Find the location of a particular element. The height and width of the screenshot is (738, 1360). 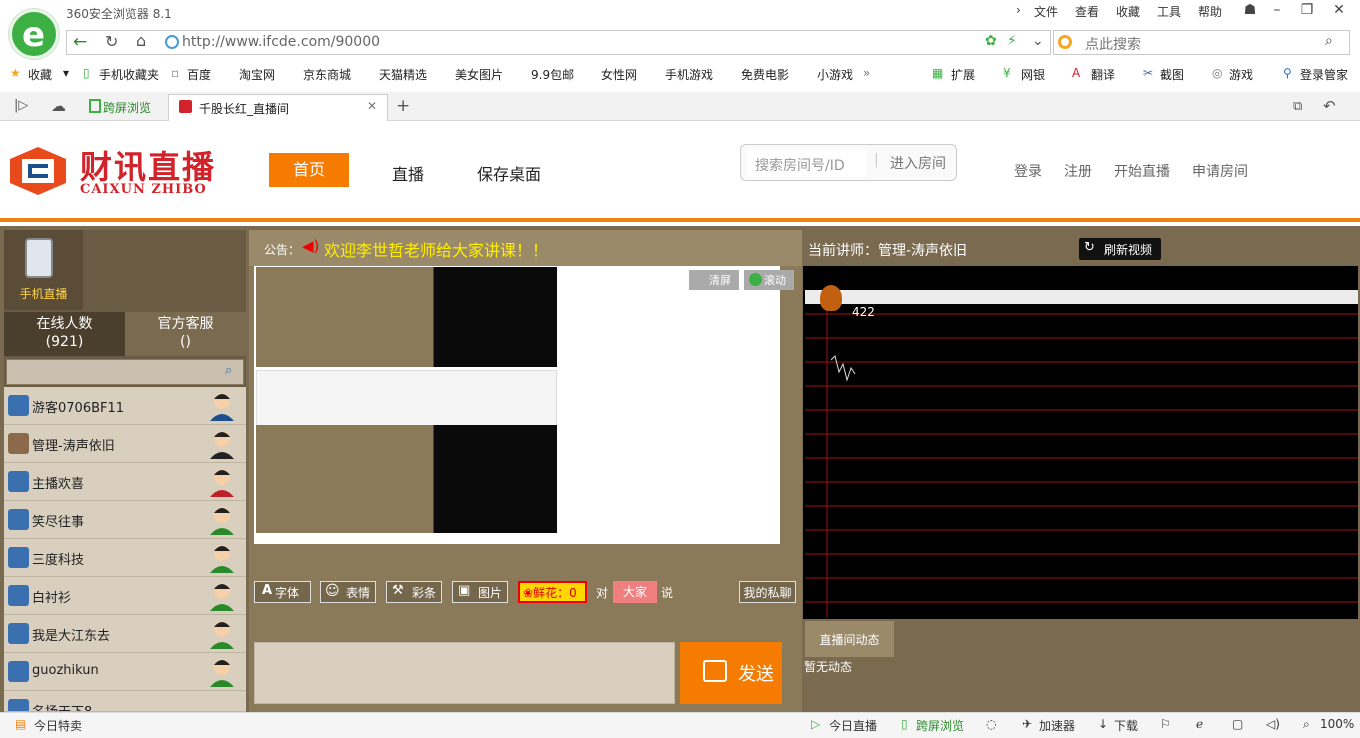

tool-translate: 翻译 is located at coordinates (1103, 74).